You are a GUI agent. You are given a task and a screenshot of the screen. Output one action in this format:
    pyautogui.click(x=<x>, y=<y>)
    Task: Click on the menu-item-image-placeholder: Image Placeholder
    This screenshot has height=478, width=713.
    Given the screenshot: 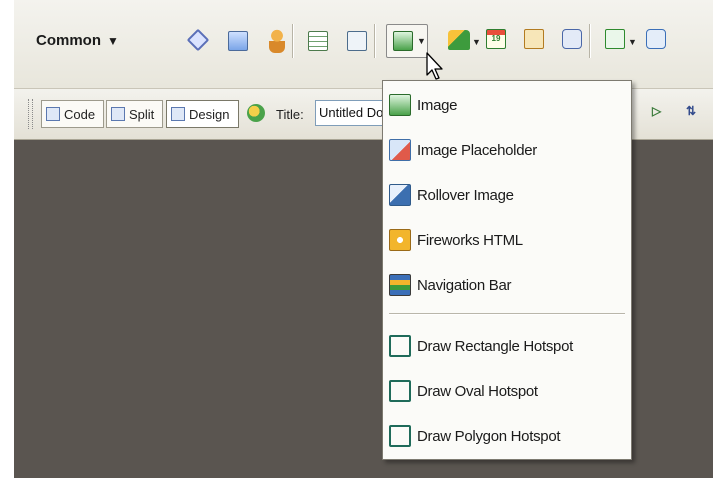 What is the action you would take?
    pyautogui.click(x=507, y=150)
    